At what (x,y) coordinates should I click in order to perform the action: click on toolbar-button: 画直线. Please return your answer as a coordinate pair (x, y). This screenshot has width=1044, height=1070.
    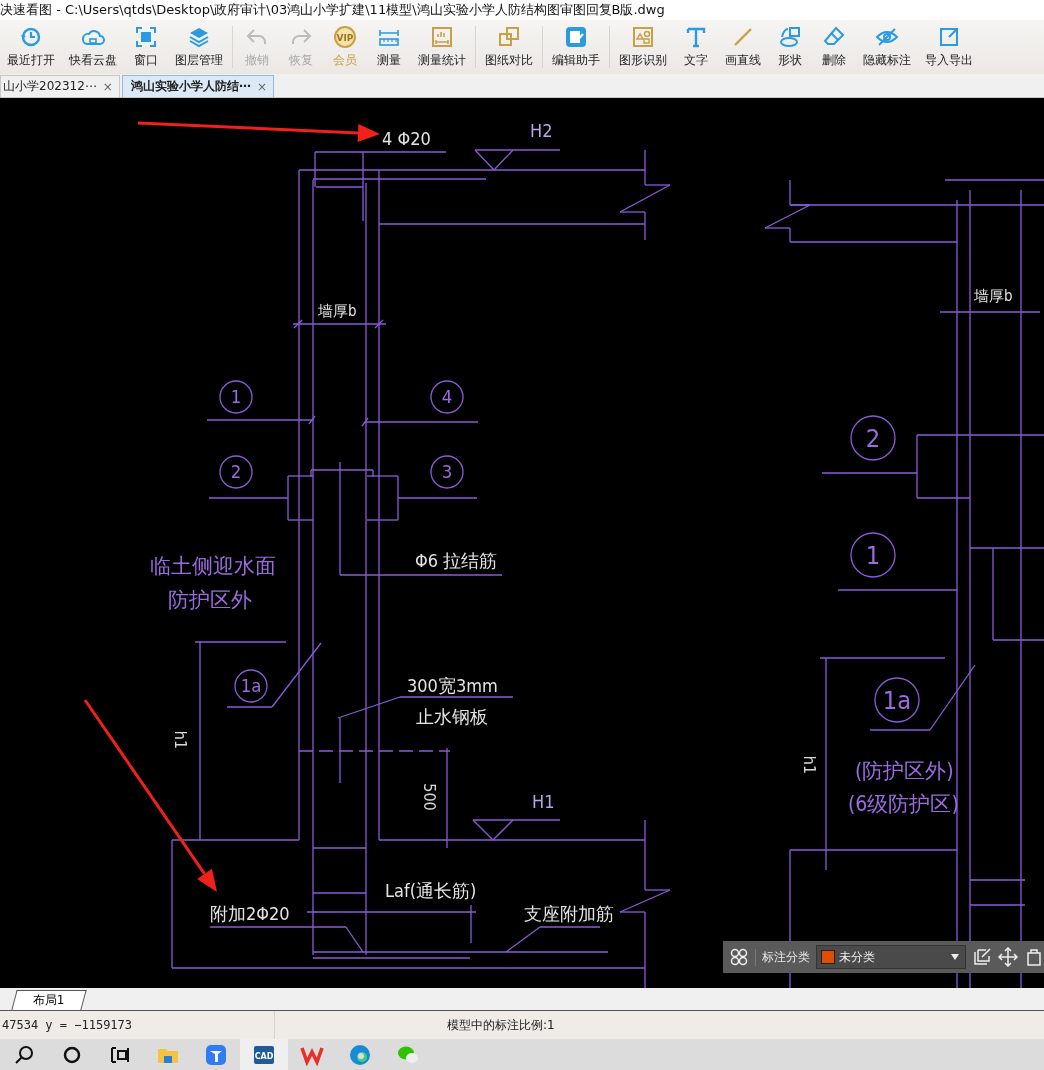
    Looking at the image, I should click on (743, 47).